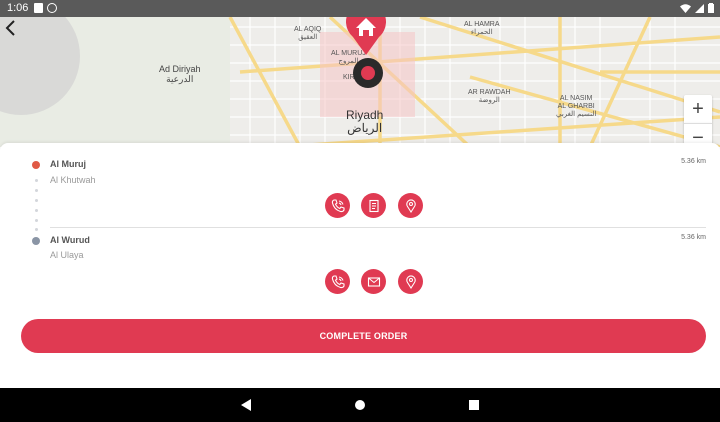 The height and width of the screenshot is (422, 720). What do you see at coordinates (36, 241) in the screenshot?
I see `destination-dot-icon` at bounding box center [36, 241].